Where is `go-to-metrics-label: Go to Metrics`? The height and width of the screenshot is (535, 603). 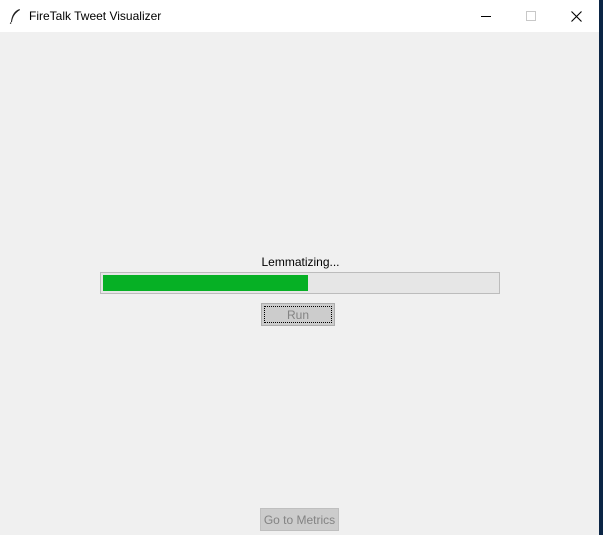 go-to-metrics-label: Go to Metrics is located at coordinates (299, 519).